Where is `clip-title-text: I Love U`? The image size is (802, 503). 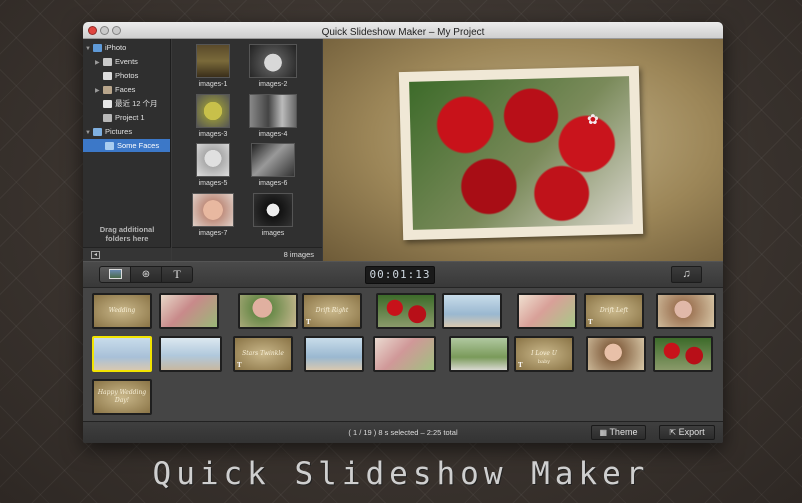 clip-title-text: I Love U is located at coordinates (544, 353).